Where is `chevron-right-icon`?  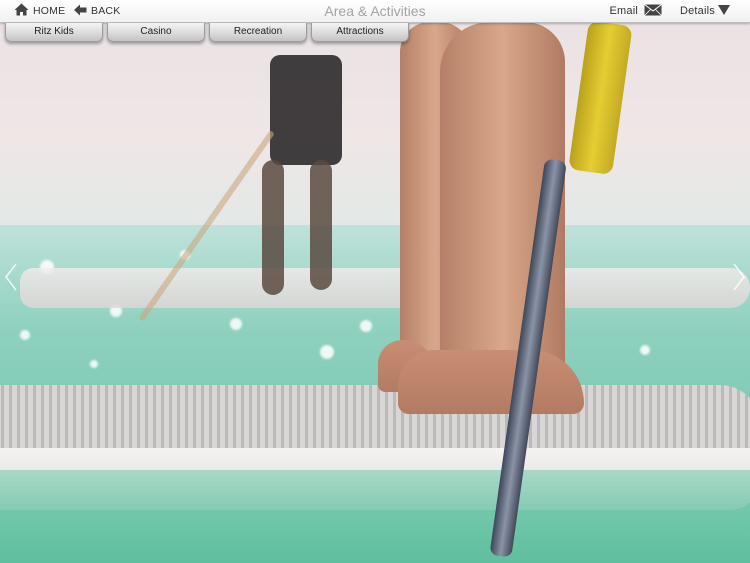 chevron-right-icon is located at coordinates (739, 277).